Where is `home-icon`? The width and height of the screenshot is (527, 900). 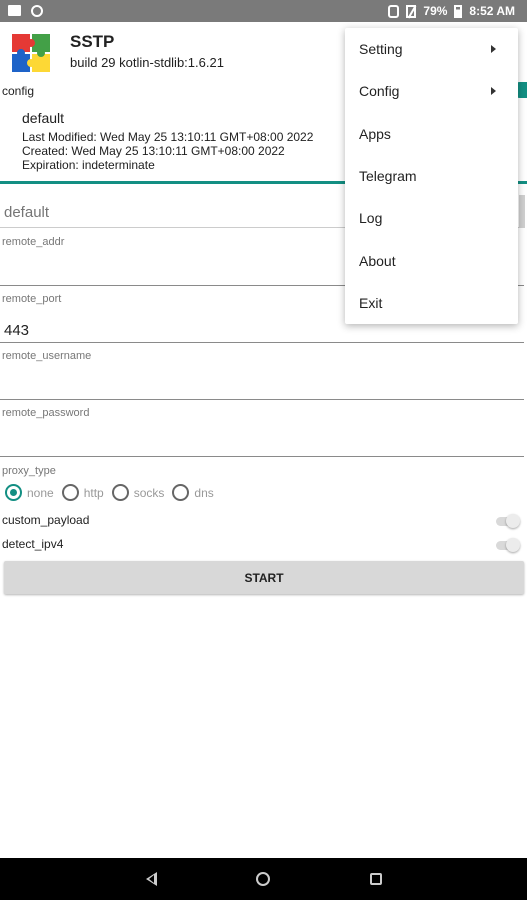 home-icon is located at coordinates (263, 879).